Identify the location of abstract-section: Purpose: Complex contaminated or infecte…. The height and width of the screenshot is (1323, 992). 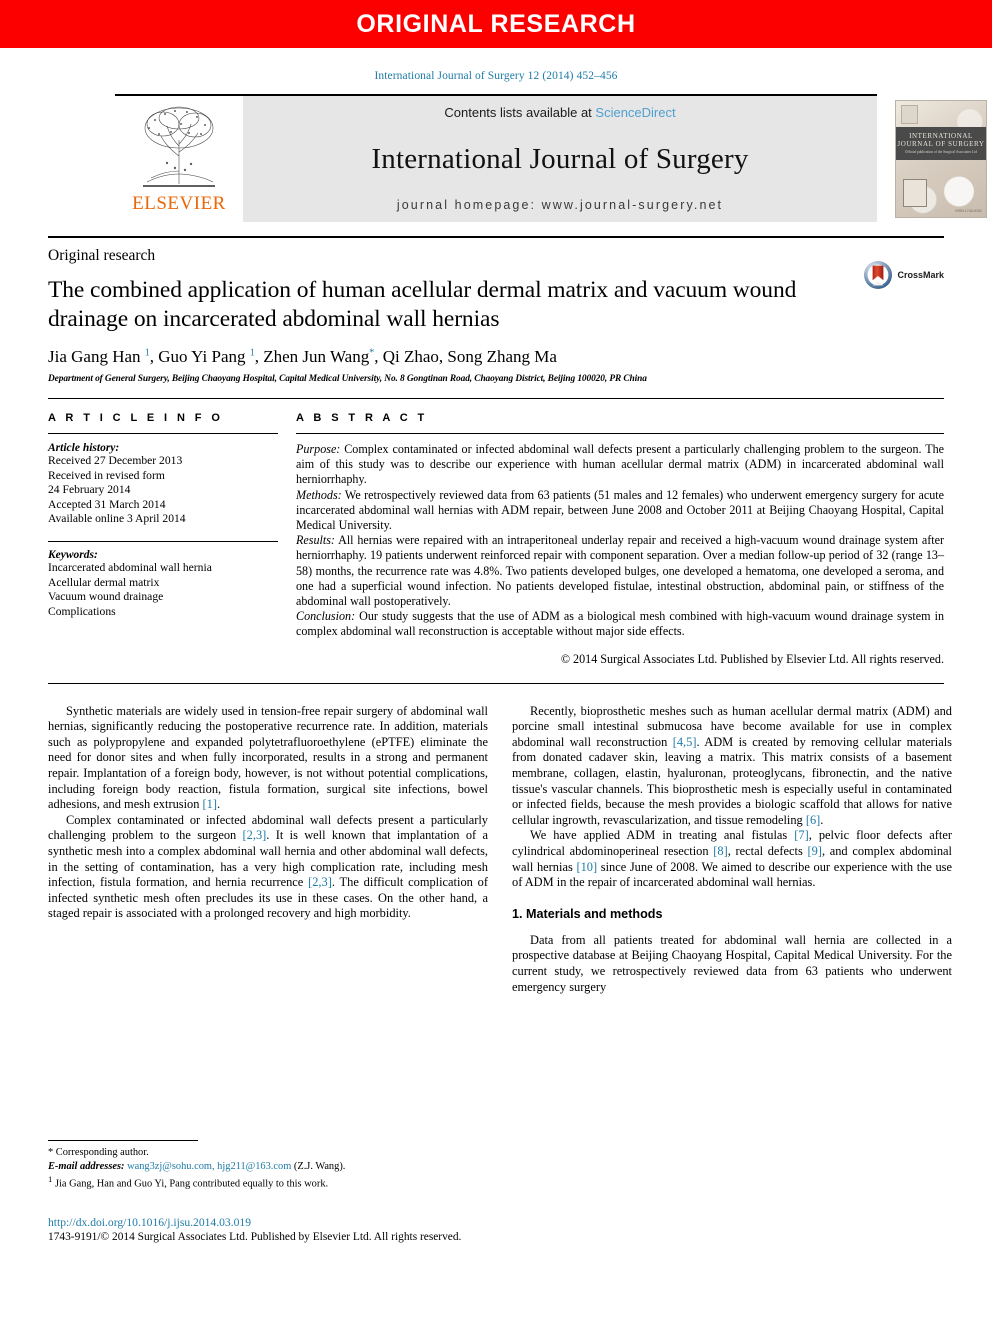
(620, 465).